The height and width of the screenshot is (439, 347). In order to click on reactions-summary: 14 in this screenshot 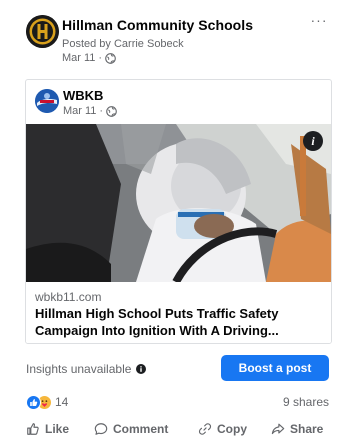, I will do `click(47, 402)`.